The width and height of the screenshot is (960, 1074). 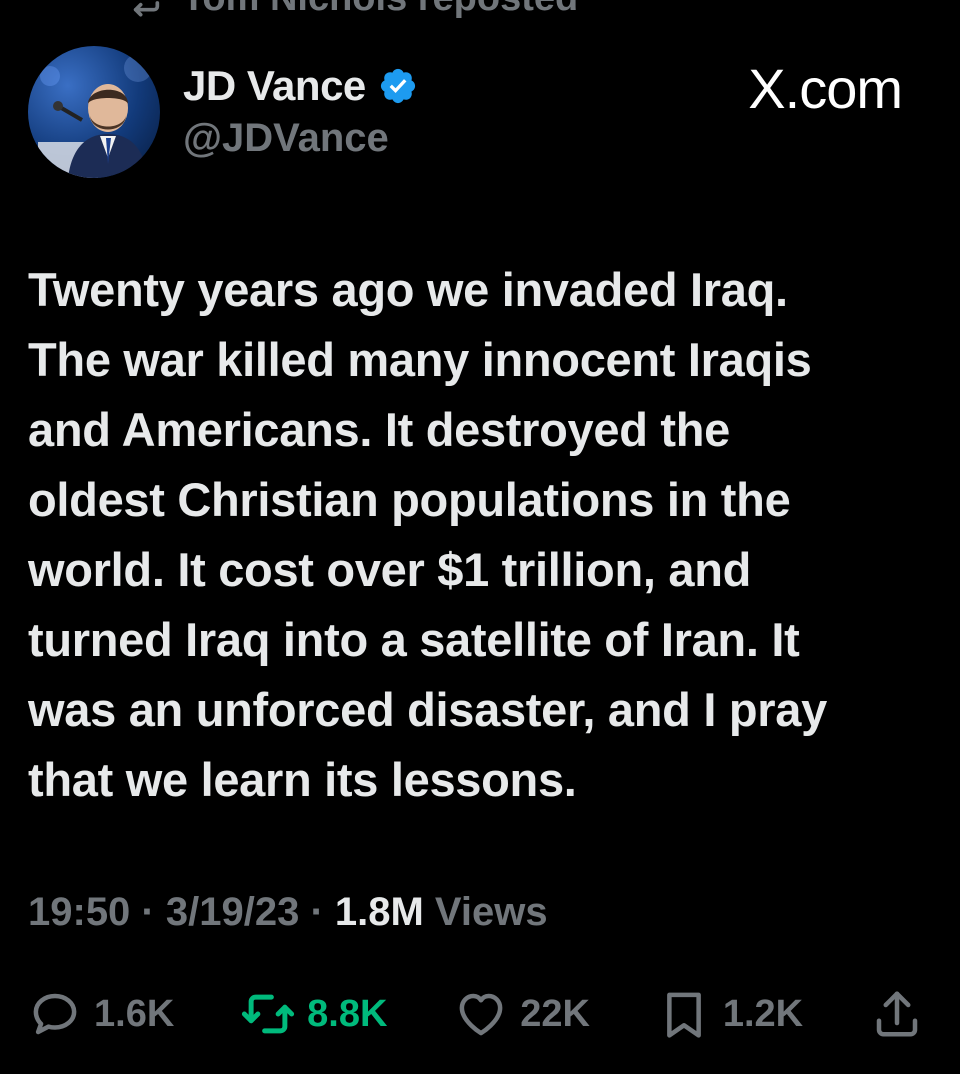 I want to click on share-button, so click(x=897, y=1014).